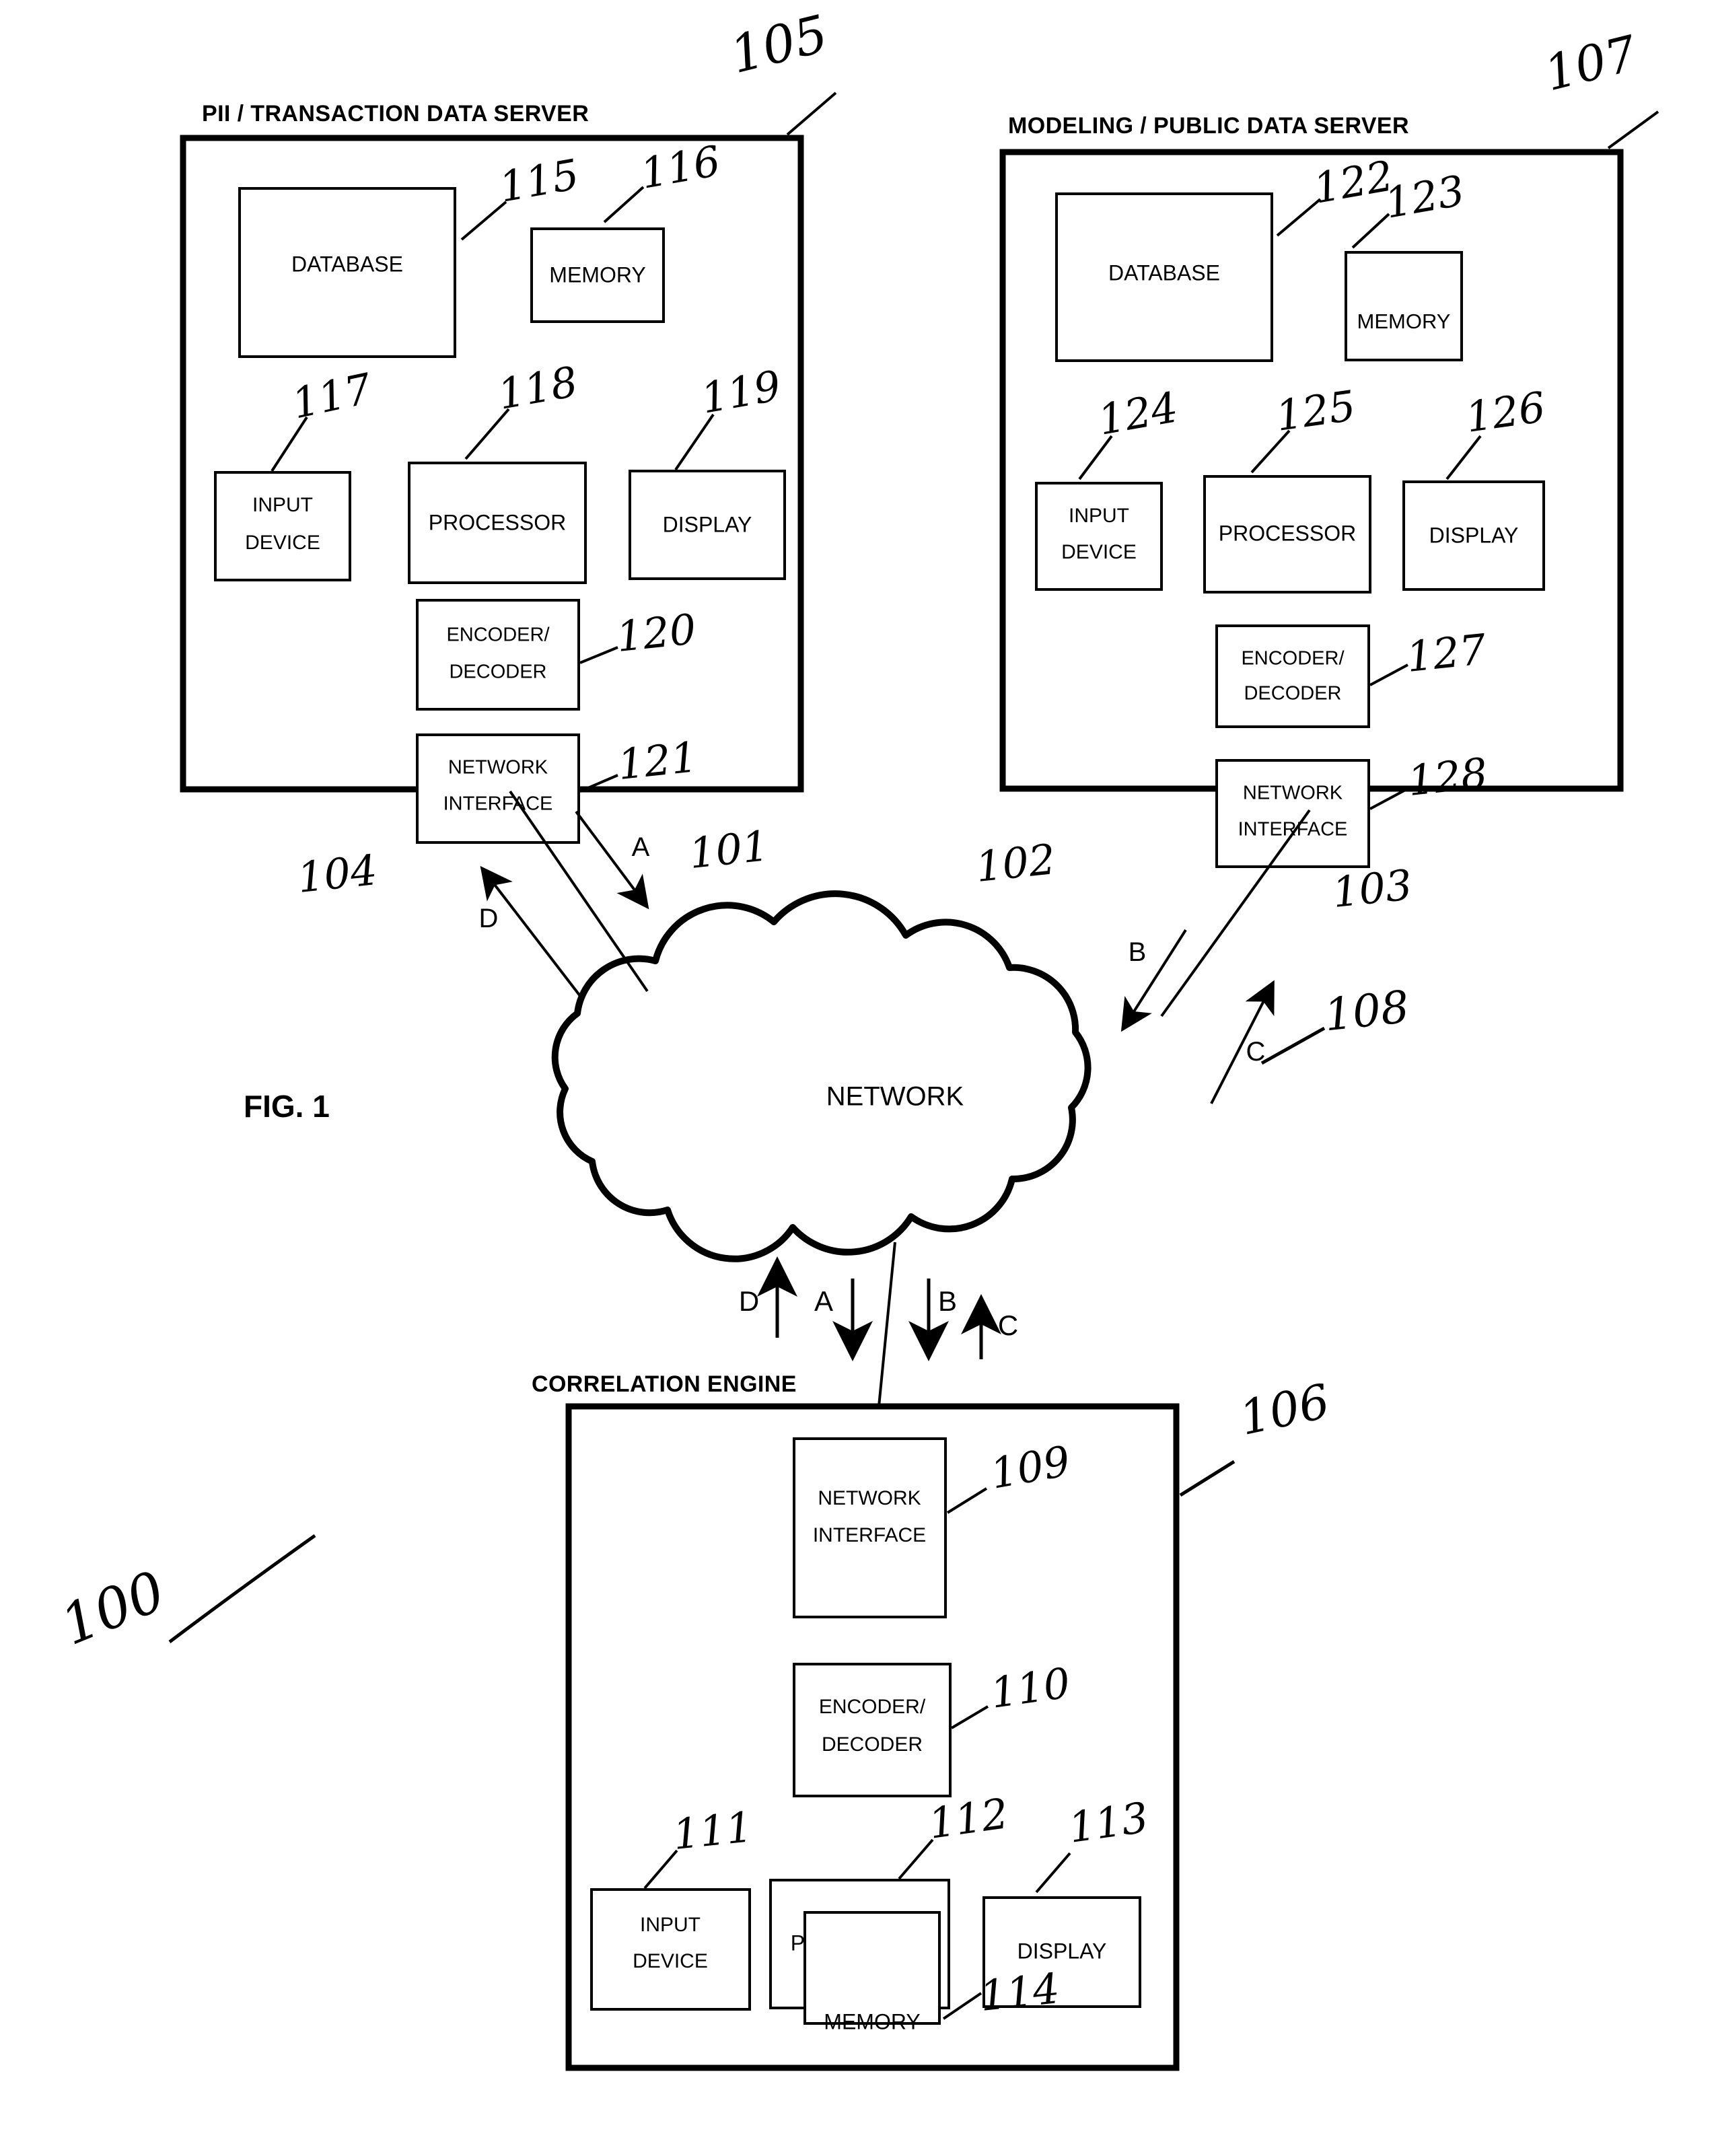 Image resolution: width=1716 pixels, height=2156 pixels. Describe the element at coordinates (713, 1830) in the screenshot. I see `reference-numeral-111: 111` at that location.